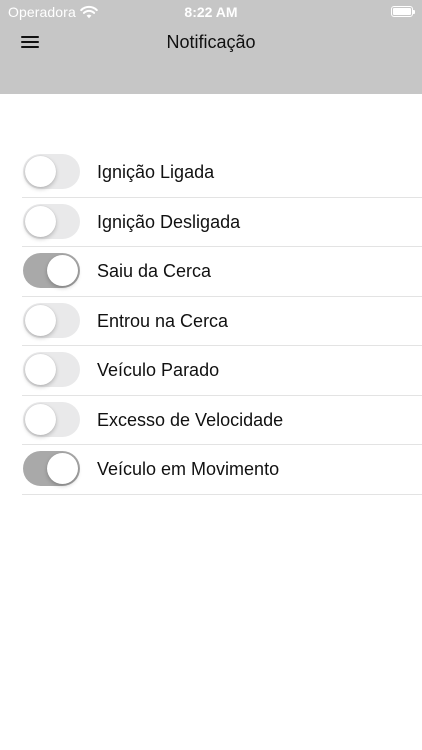  I want to click on setting-label: Veículo Parado, so click(158, 370).